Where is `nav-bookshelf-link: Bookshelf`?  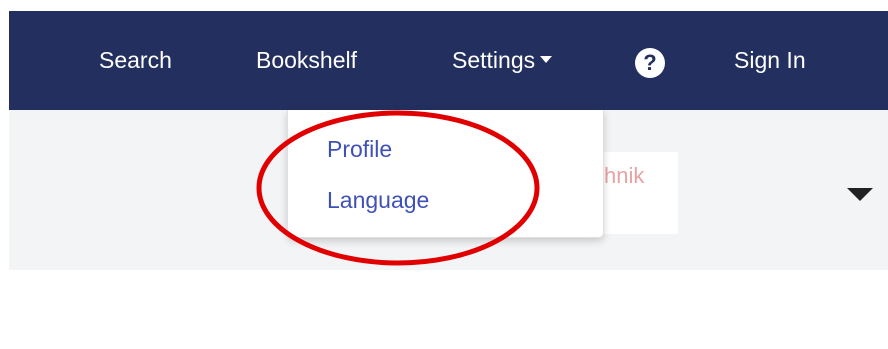 nav-bookshelf-link: Bookshelf is located at coordinates (306, 60).